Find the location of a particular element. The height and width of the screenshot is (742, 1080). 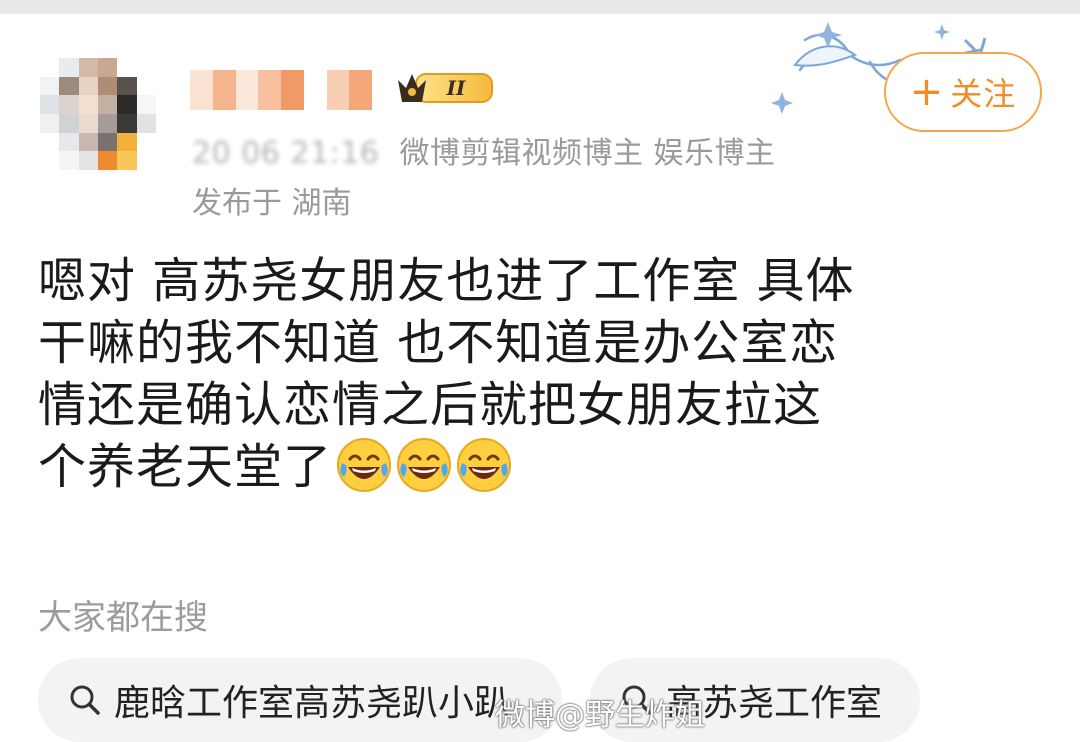

follow-button: + 关注 is located at coordinates (963, 92).